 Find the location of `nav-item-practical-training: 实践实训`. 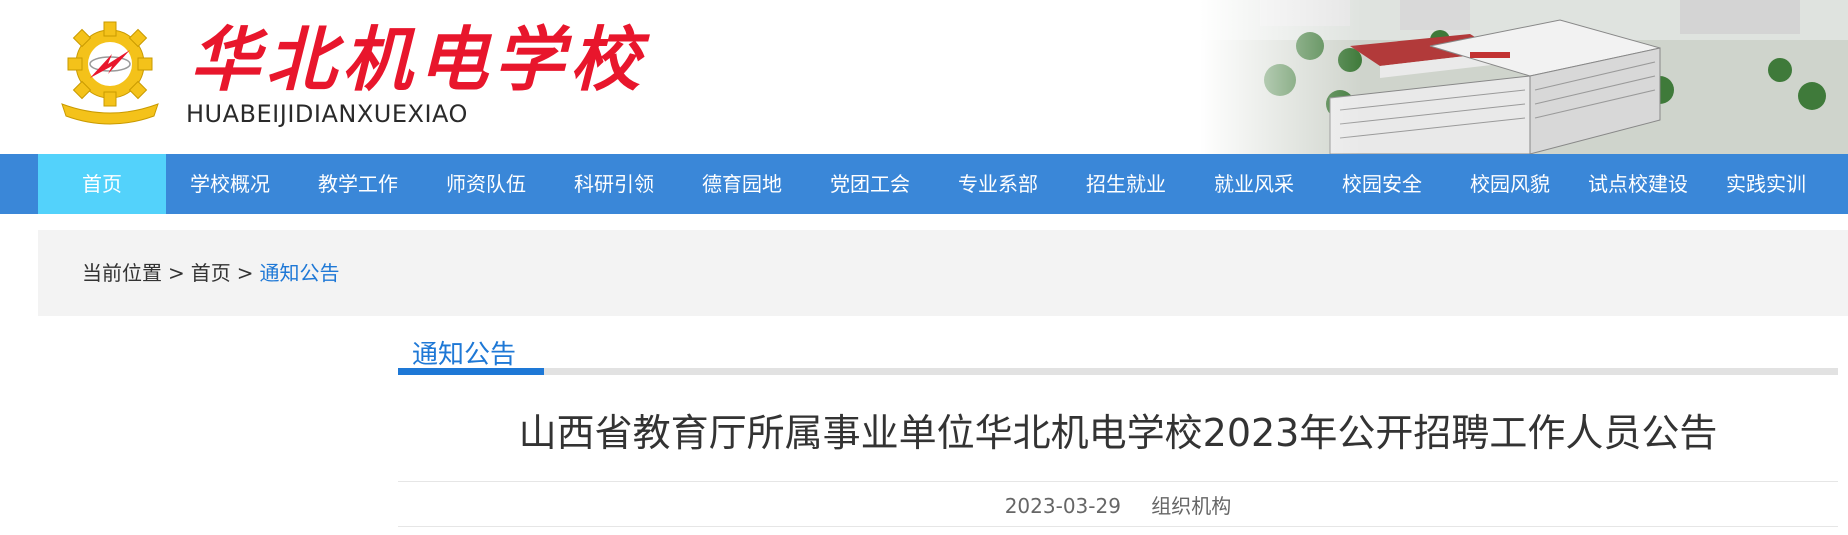

nav-item-practical-training: 实践实训 is located at coordinates (1766, 184).